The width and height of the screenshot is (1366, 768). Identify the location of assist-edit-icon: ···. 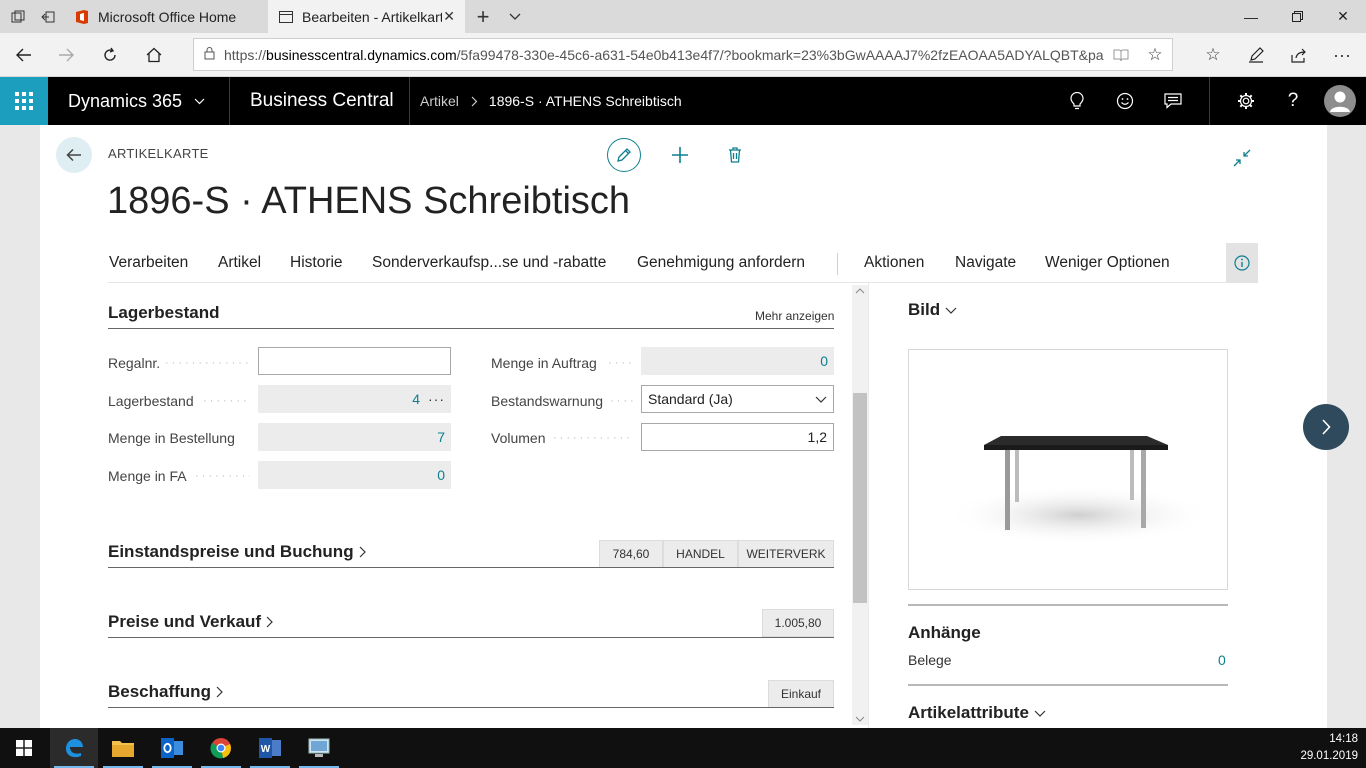
(436, 399).